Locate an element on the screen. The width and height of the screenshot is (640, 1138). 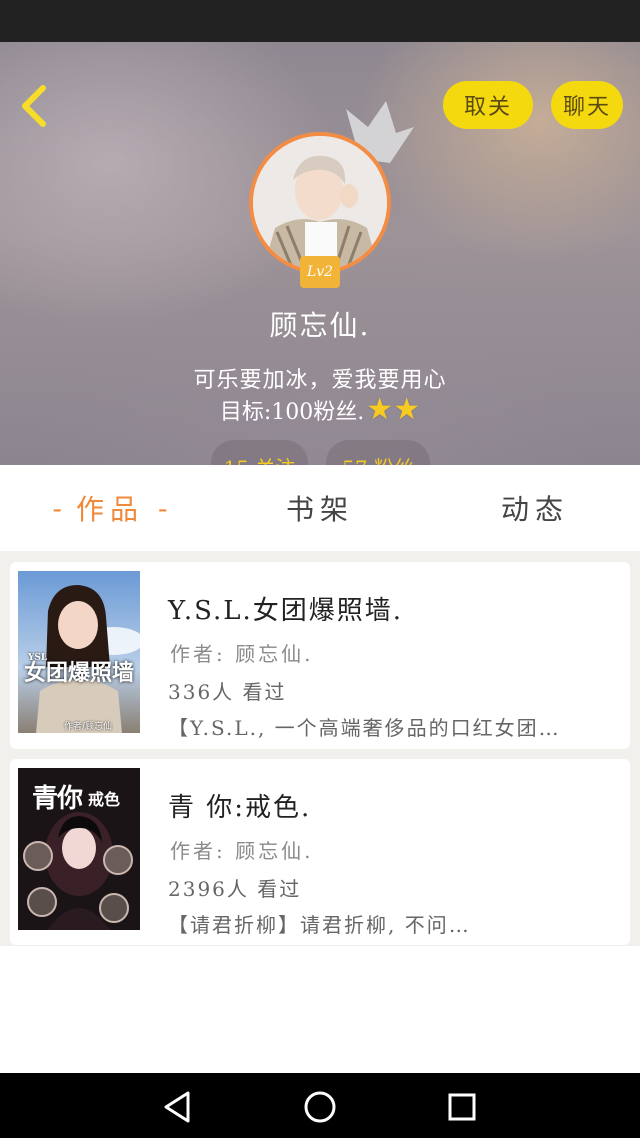
book-cover: 女团爆照墙 YSL 作者/顾忘仙 is located at coordinates (79, 652).